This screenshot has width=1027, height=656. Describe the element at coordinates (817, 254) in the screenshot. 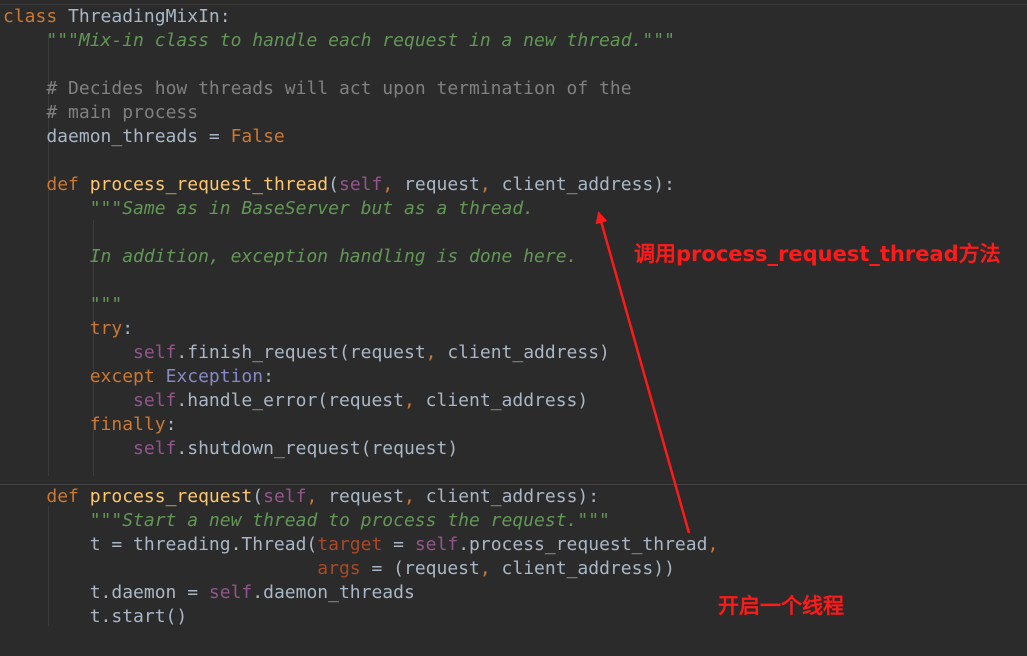

I see `annotation-call-method: 调用process_request_thread方法` at that location.